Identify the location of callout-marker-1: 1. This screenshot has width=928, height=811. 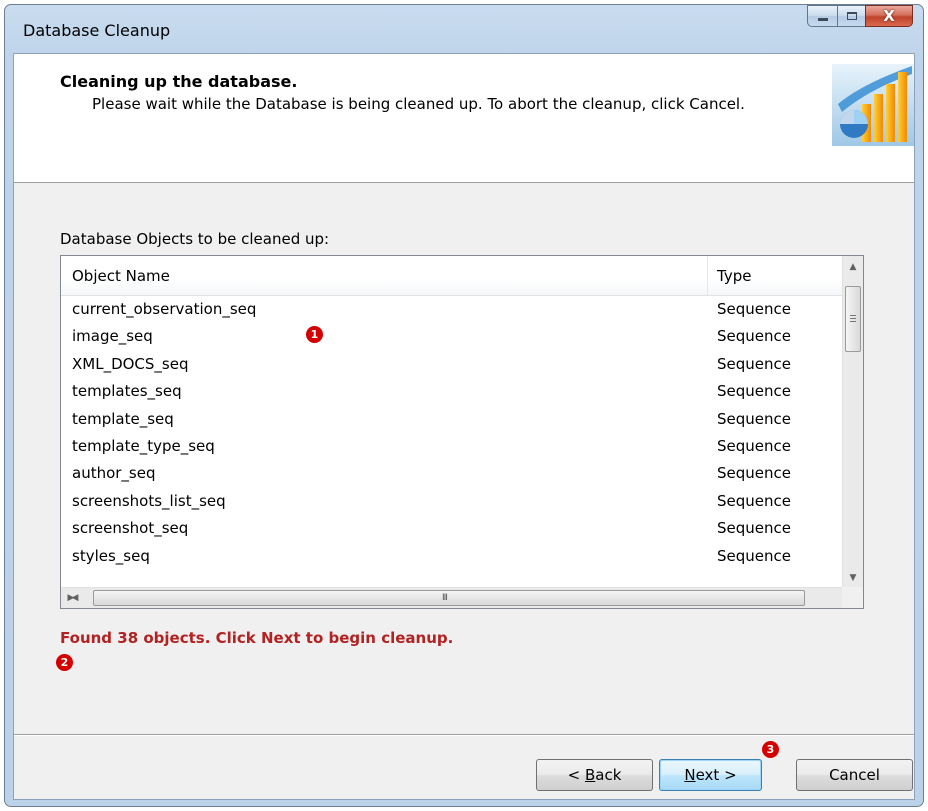
(314, 334).